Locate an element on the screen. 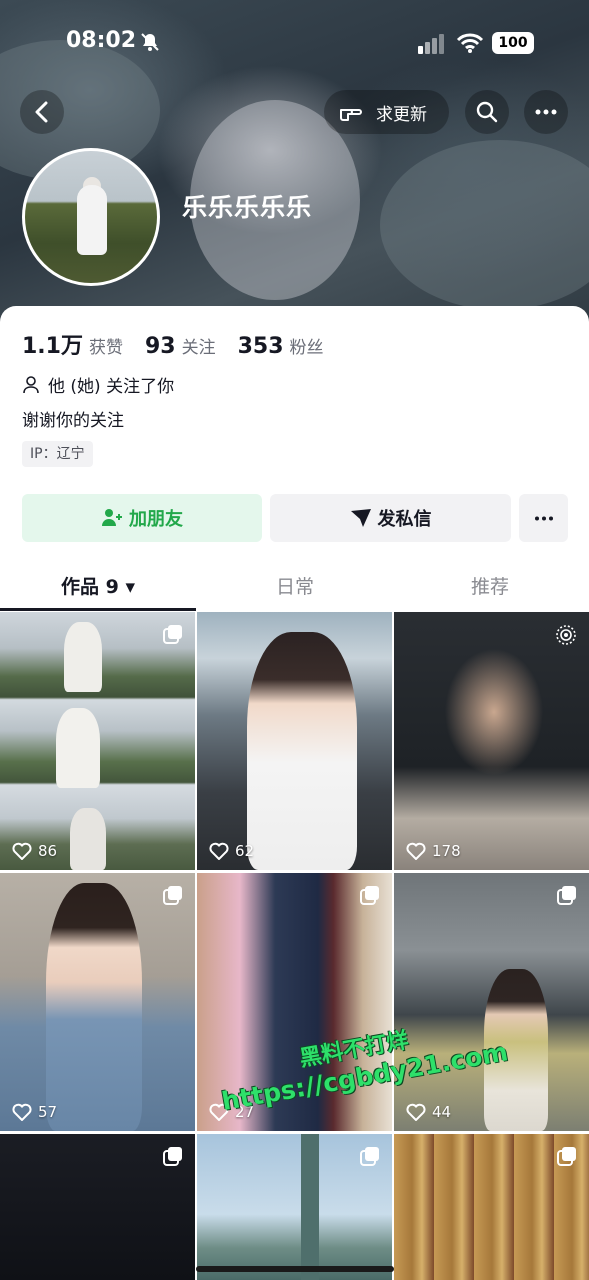 This screenshot has height=1280, width=589. active-tab-indicator is located at coordinates (98, 609).